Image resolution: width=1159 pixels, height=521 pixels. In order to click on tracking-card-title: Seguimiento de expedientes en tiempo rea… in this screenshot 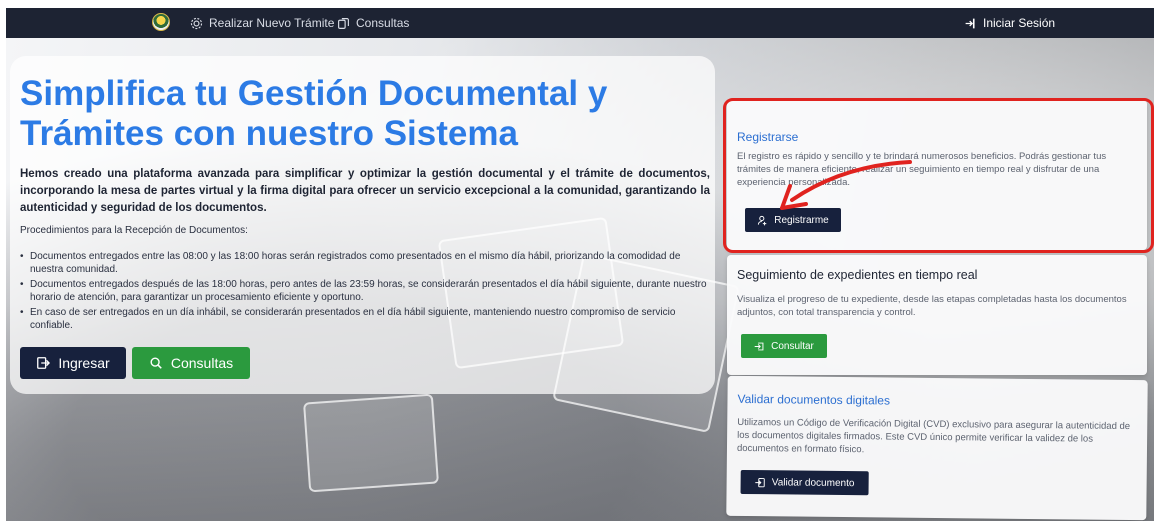, I will do `click(857, 275)`.